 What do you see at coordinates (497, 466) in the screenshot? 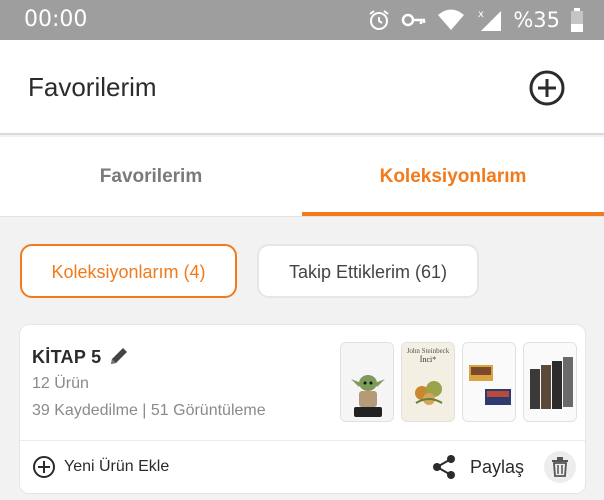
I see `share-label: Paylaş` at bounding box center [497, 466].